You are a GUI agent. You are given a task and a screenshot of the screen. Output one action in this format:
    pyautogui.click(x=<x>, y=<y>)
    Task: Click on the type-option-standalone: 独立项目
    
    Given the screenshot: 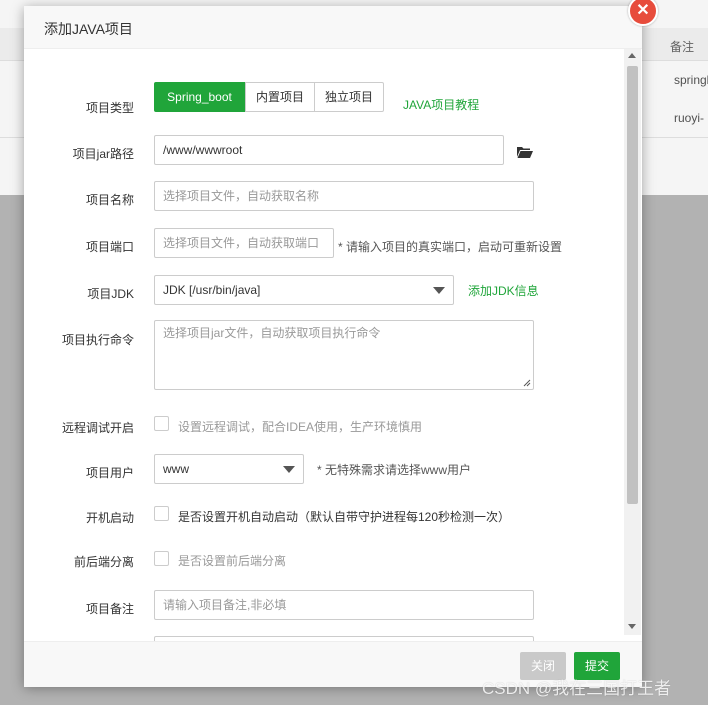 What is the action you would take?
    pyautogui.click(x=349, y=97)
    